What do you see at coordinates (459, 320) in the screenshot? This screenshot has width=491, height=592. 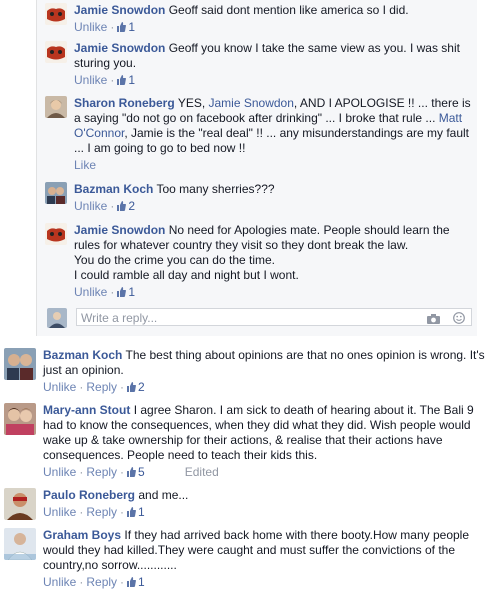 I see `smiley-icon` at bounding box center [459, 320].